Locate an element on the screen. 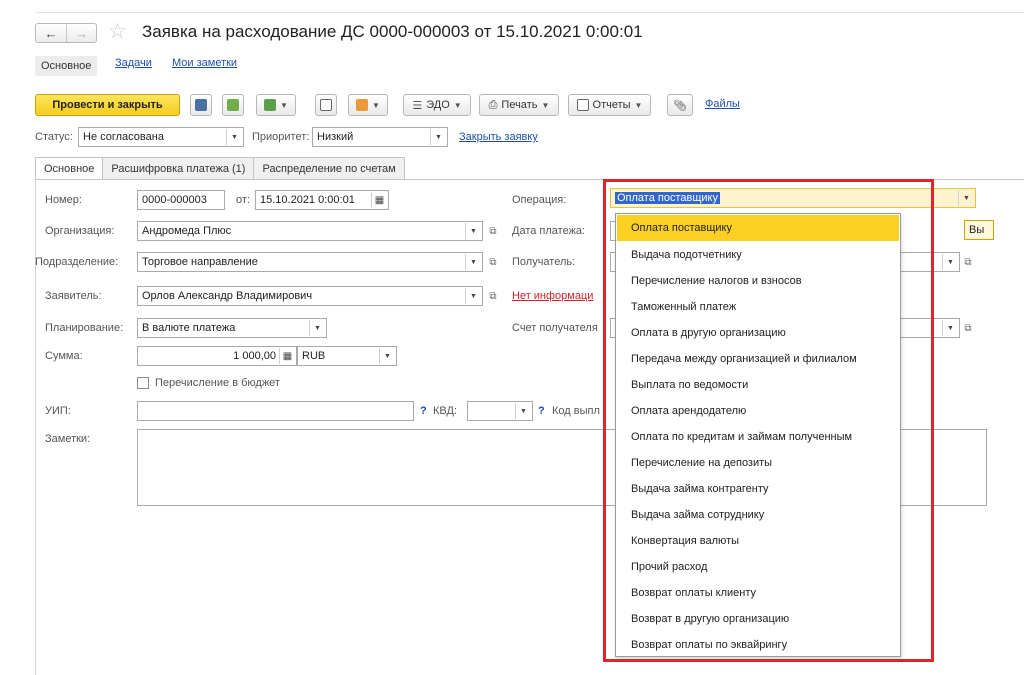 The image size is (1024, 675). uip-help-icon: ? is located at coordinates (423, 411).